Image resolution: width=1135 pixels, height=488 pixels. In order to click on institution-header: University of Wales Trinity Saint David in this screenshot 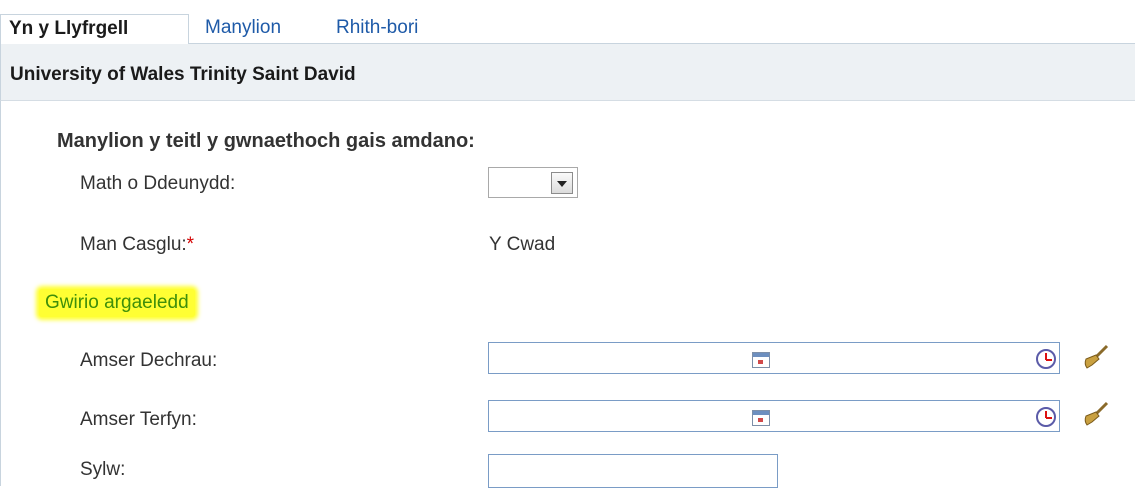, I will do `click(567, 72)`.